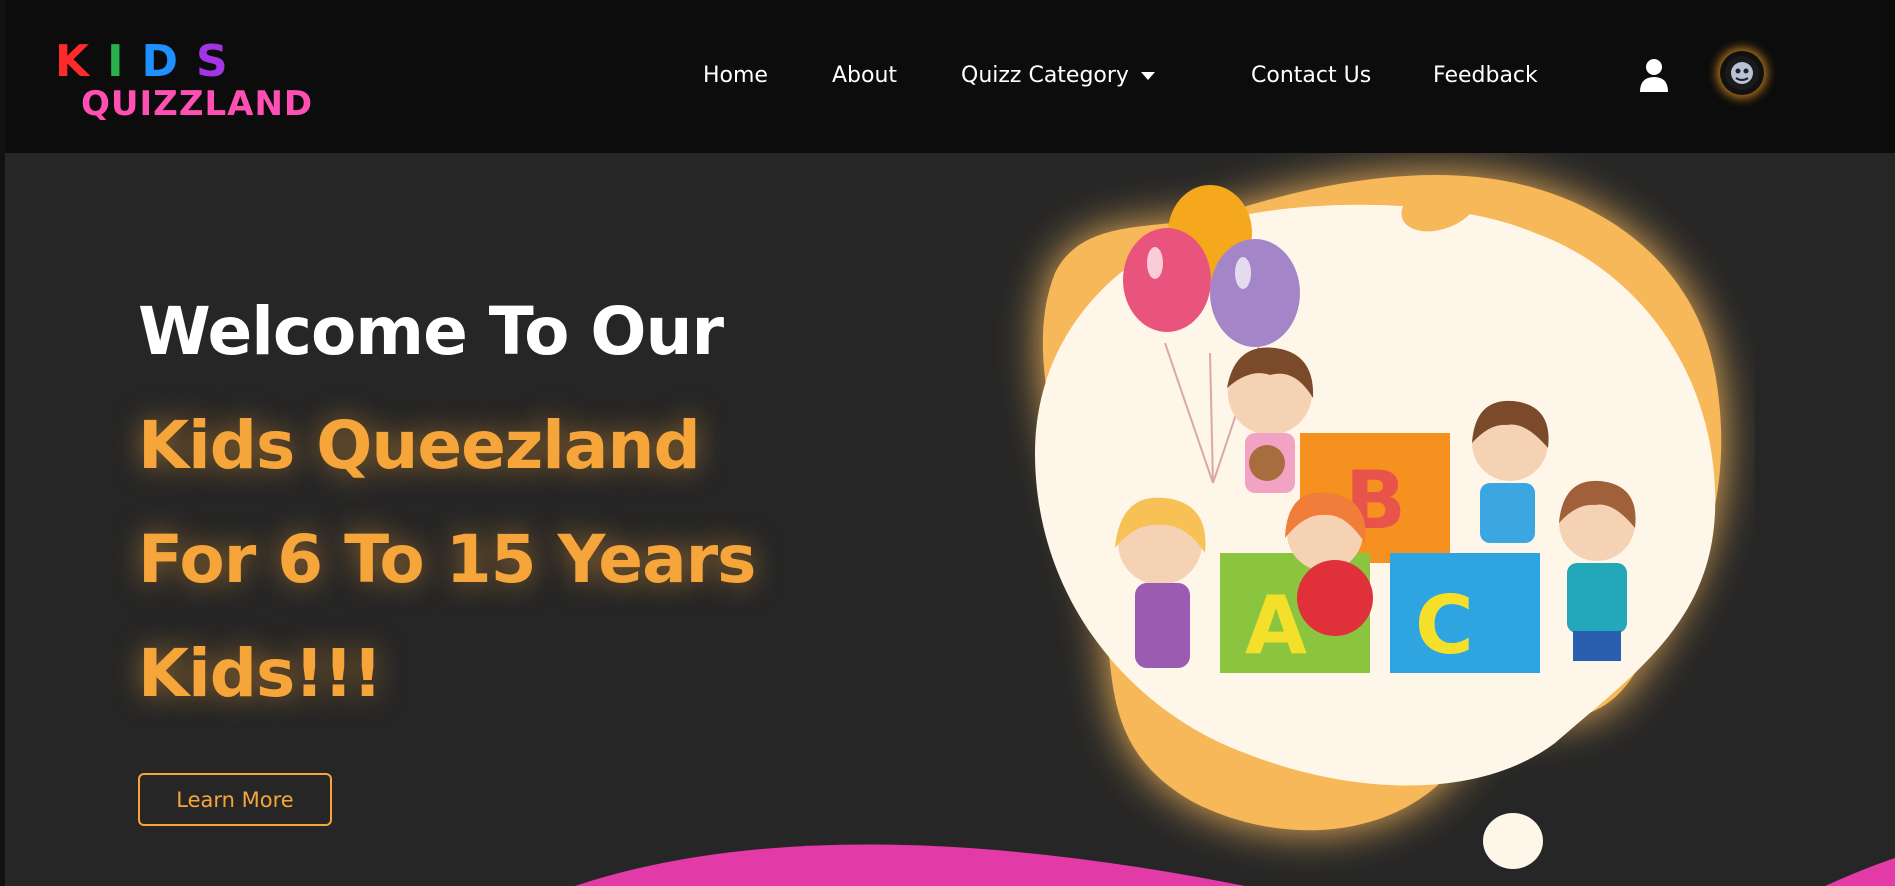 This screenshot has height=886, width=1895. I want to click on nav-quizz-category: Quizz Category, so click(1058, 76).